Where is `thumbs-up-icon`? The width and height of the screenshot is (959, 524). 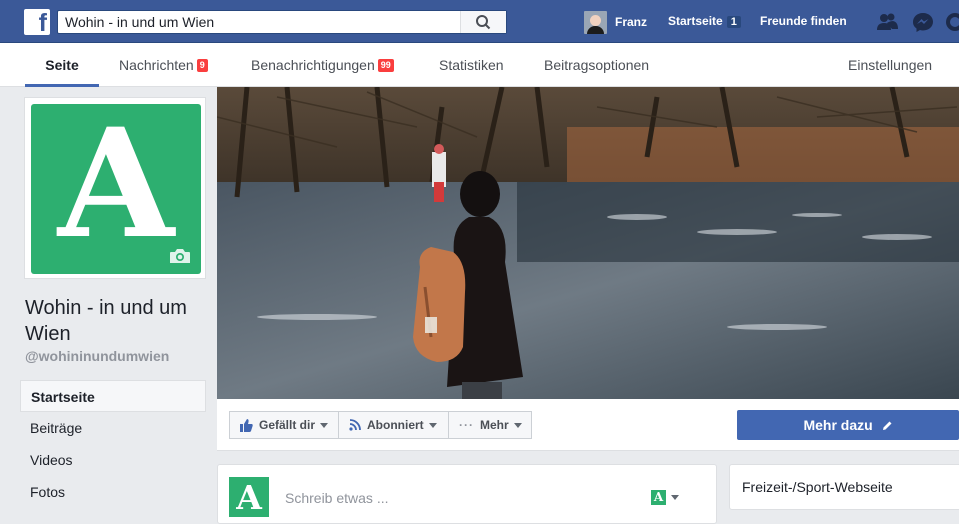
thumbs-up-icon is located at coordinates (246, 425).